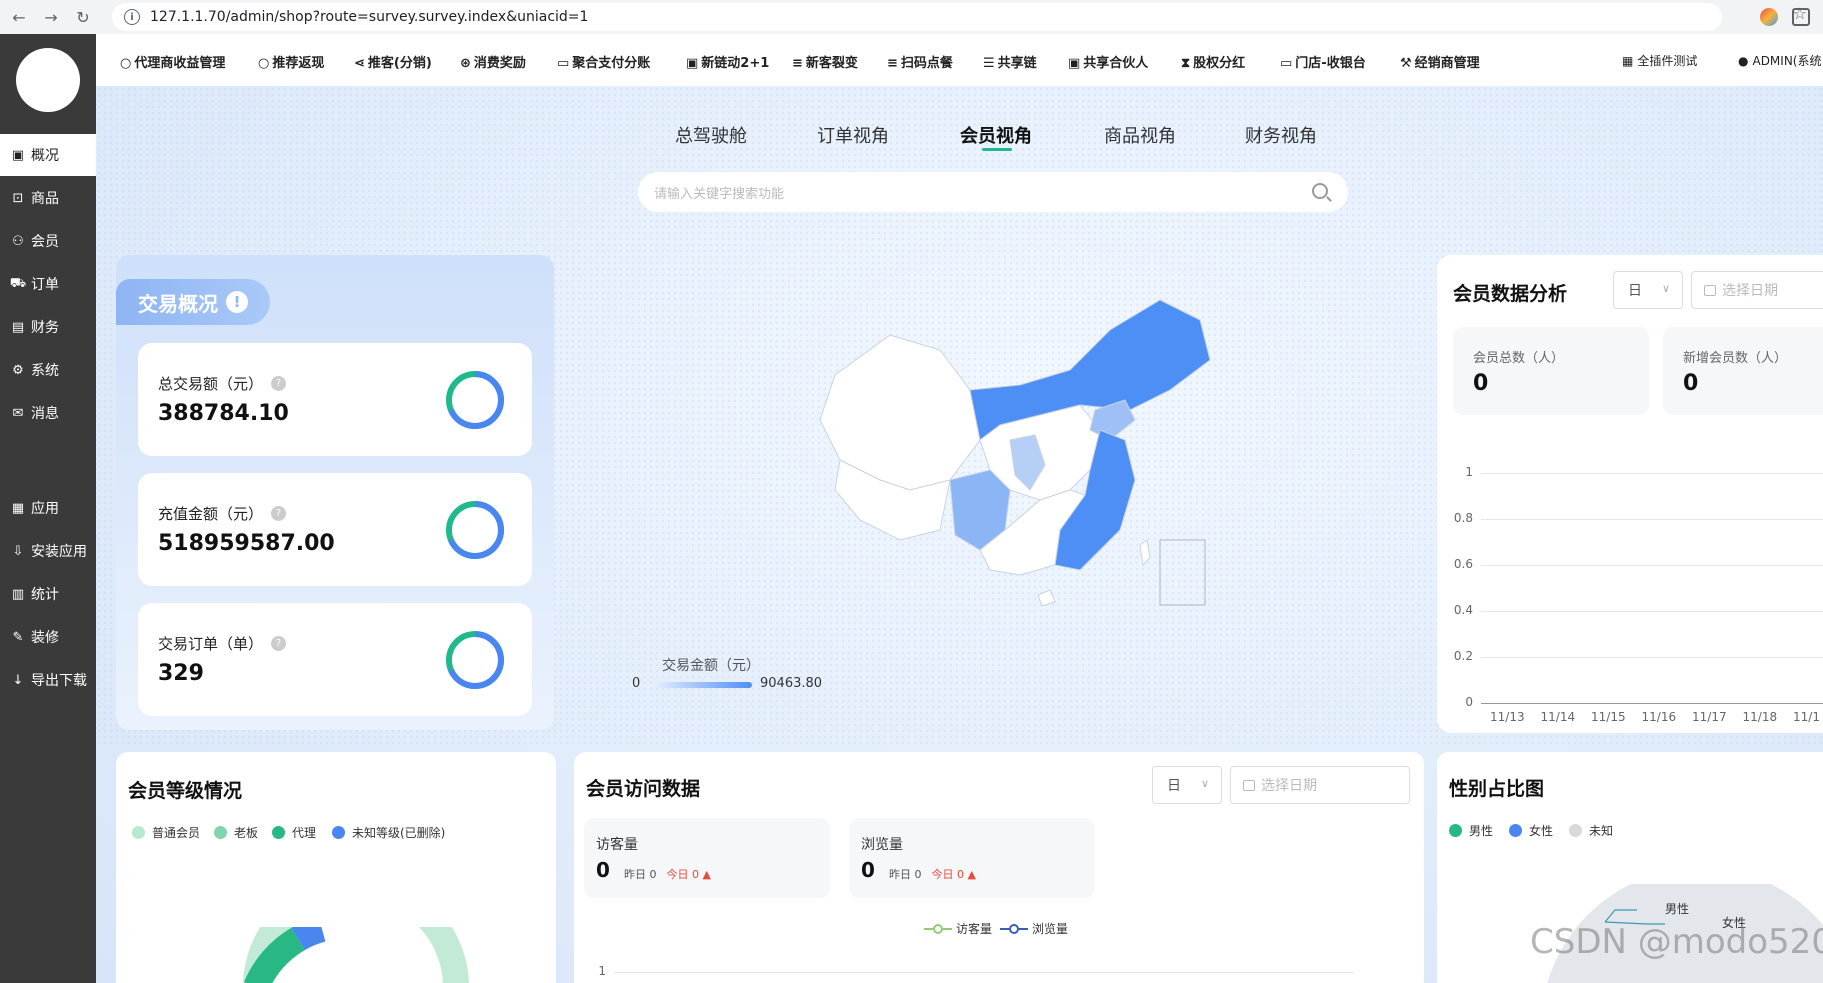 The width and height of the screenshot is (1823, 983). I want to click on transaction-stat-value: 518959587.00, so click(246, 543).